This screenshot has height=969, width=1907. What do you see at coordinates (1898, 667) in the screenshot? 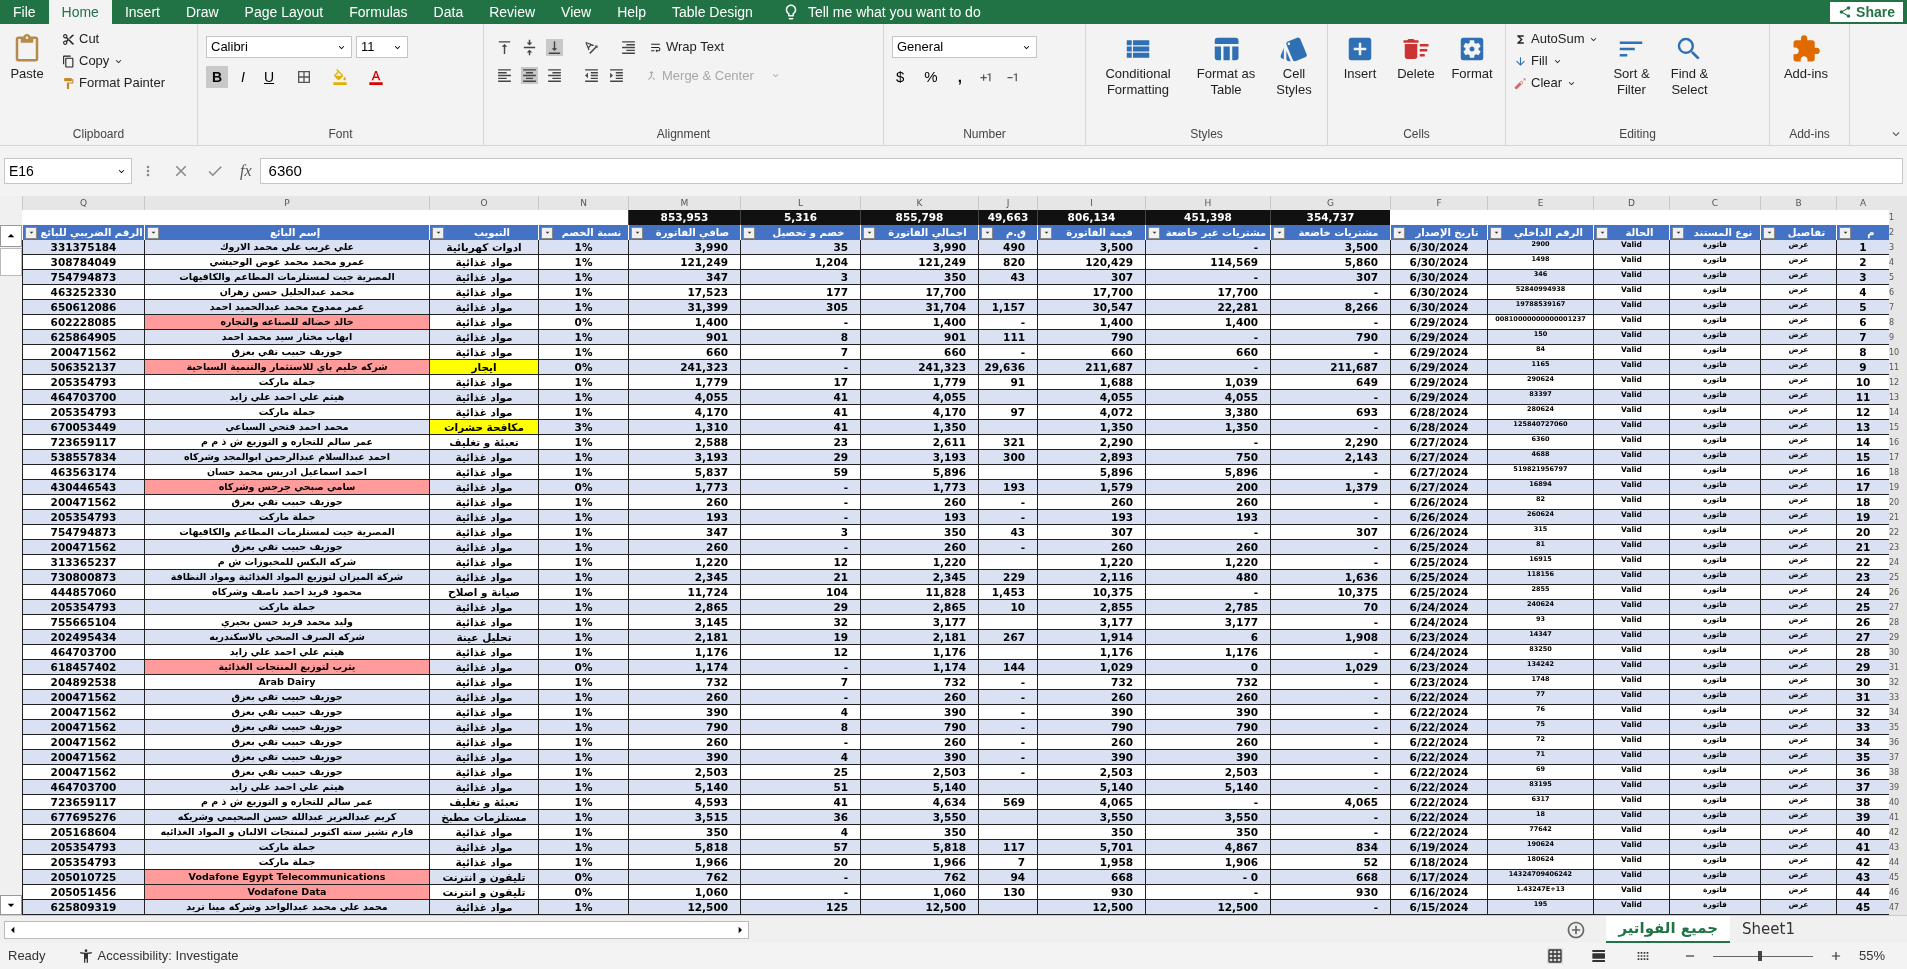
I see `row-number: 31` at bounding box center [1898, 667].